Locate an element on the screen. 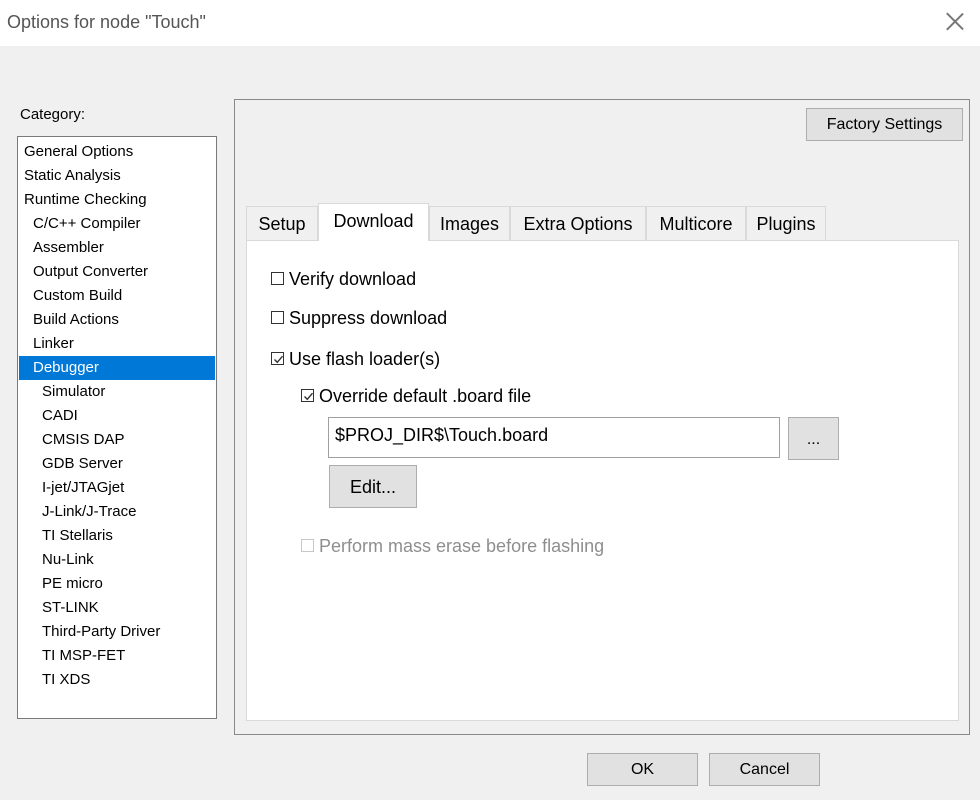  suppress-download-label: Suppress download is located at coordinates (368, 318).